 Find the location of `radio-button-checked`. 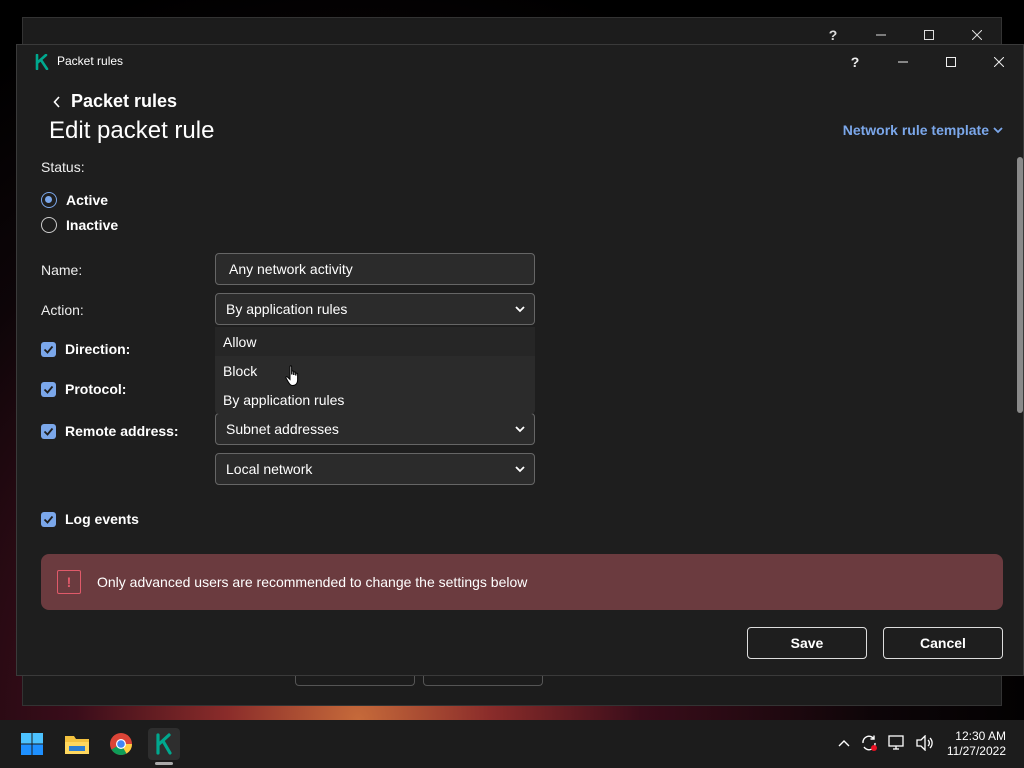

radio-button-checked is located at coordinates (49, 200).